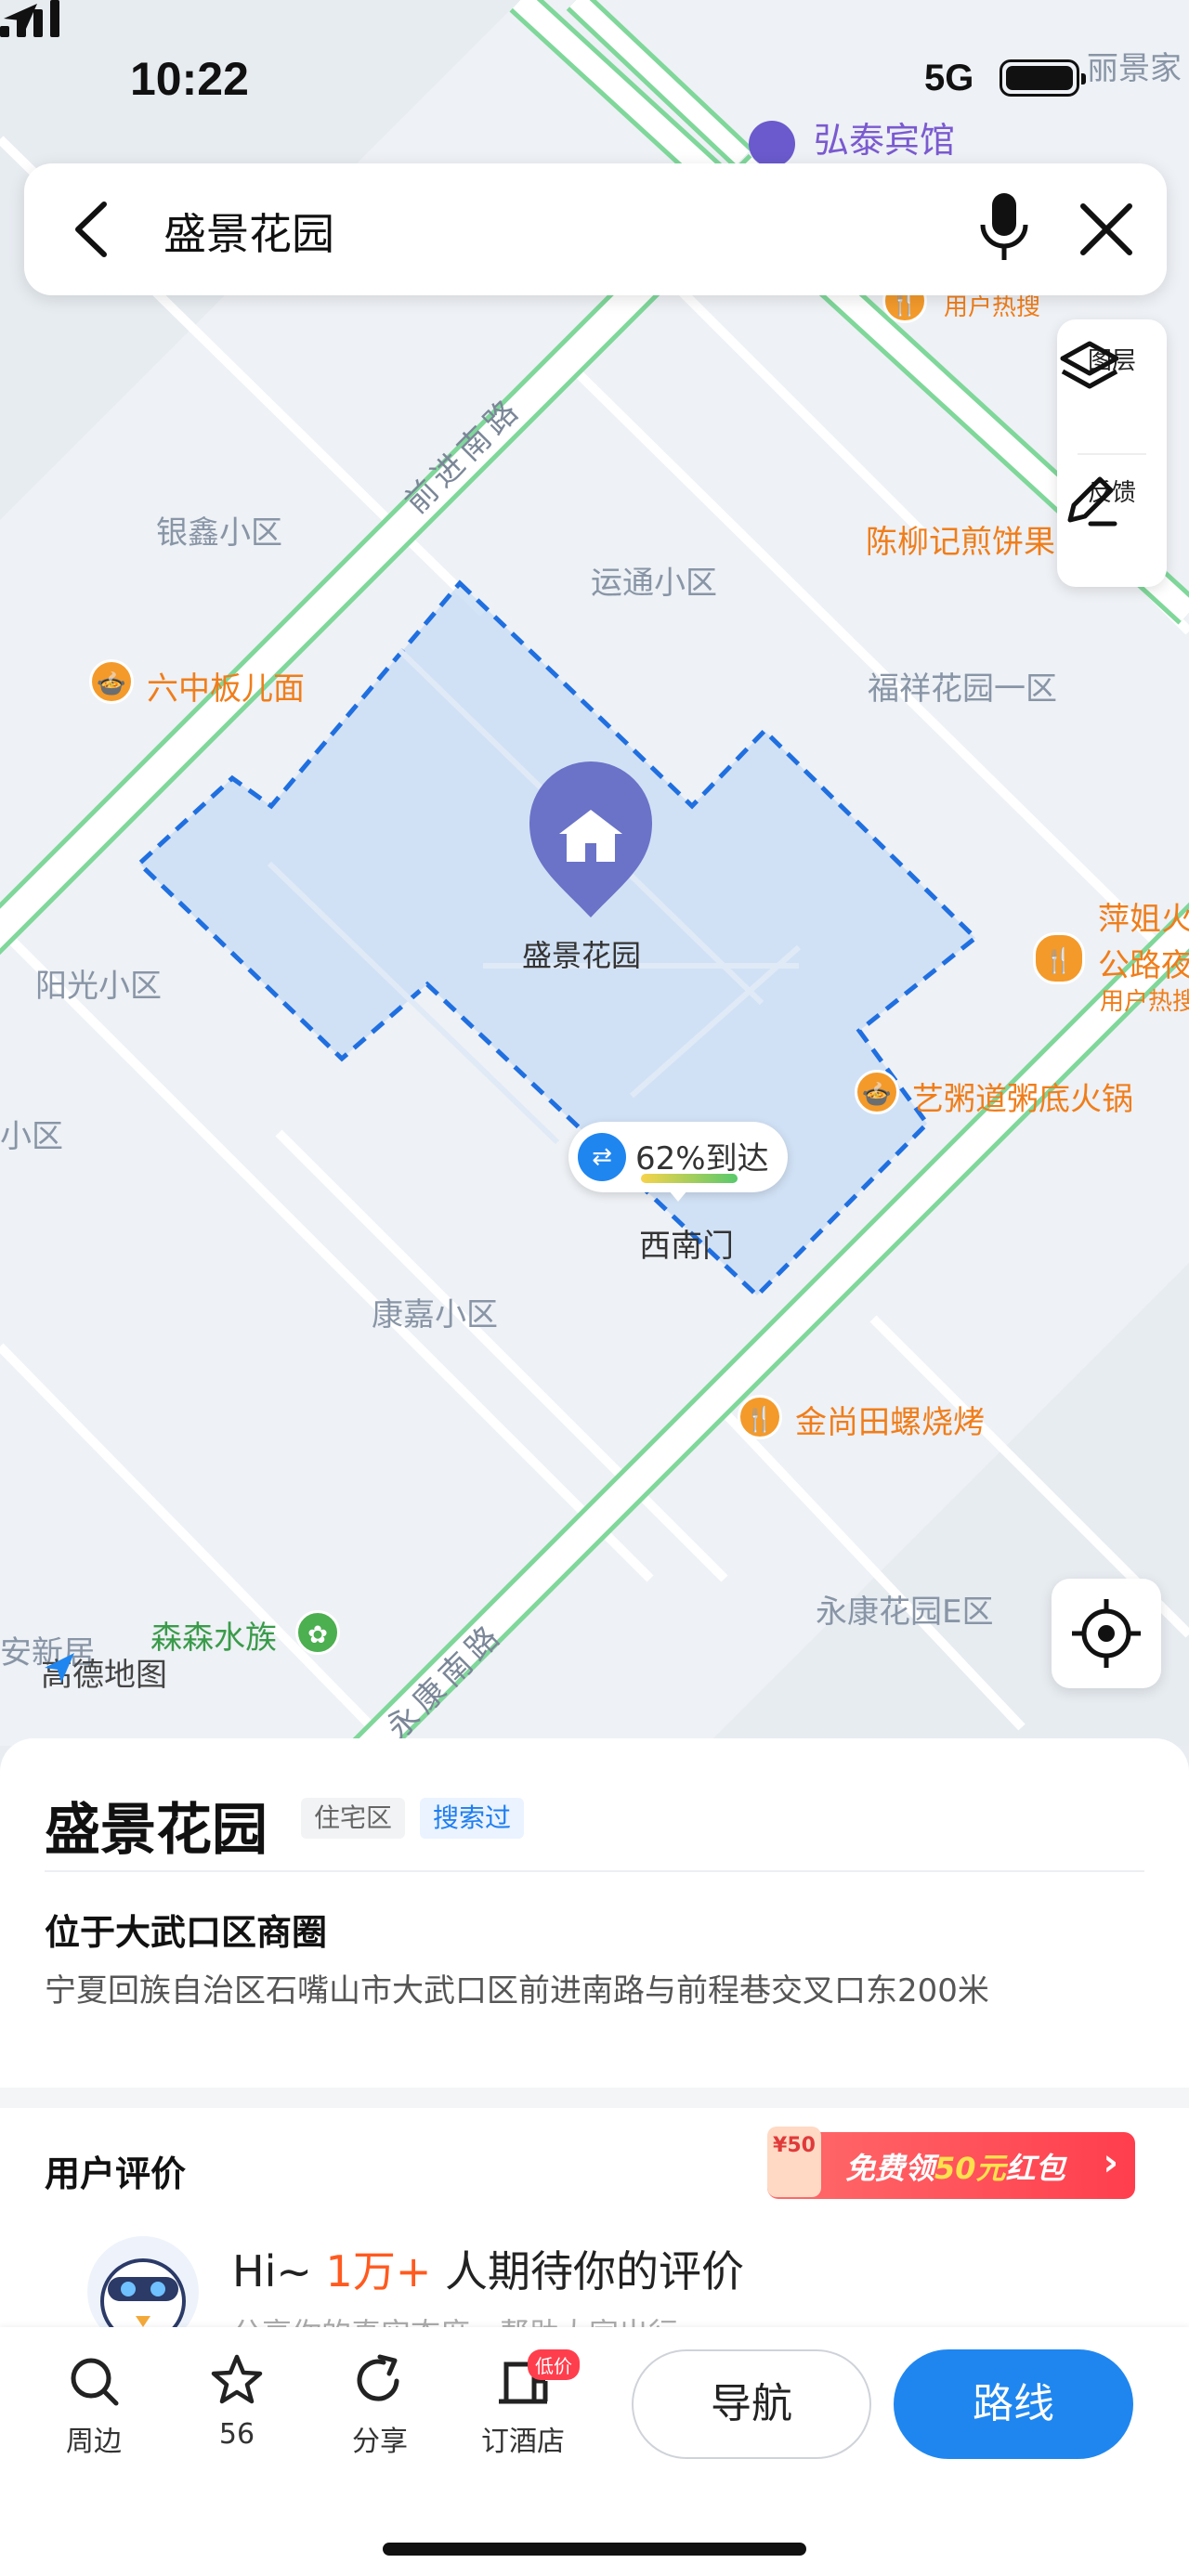 Image resolution: width=1189 pixels, height=2576 pixels. I want to click on section-gap, so click(594, 2098).